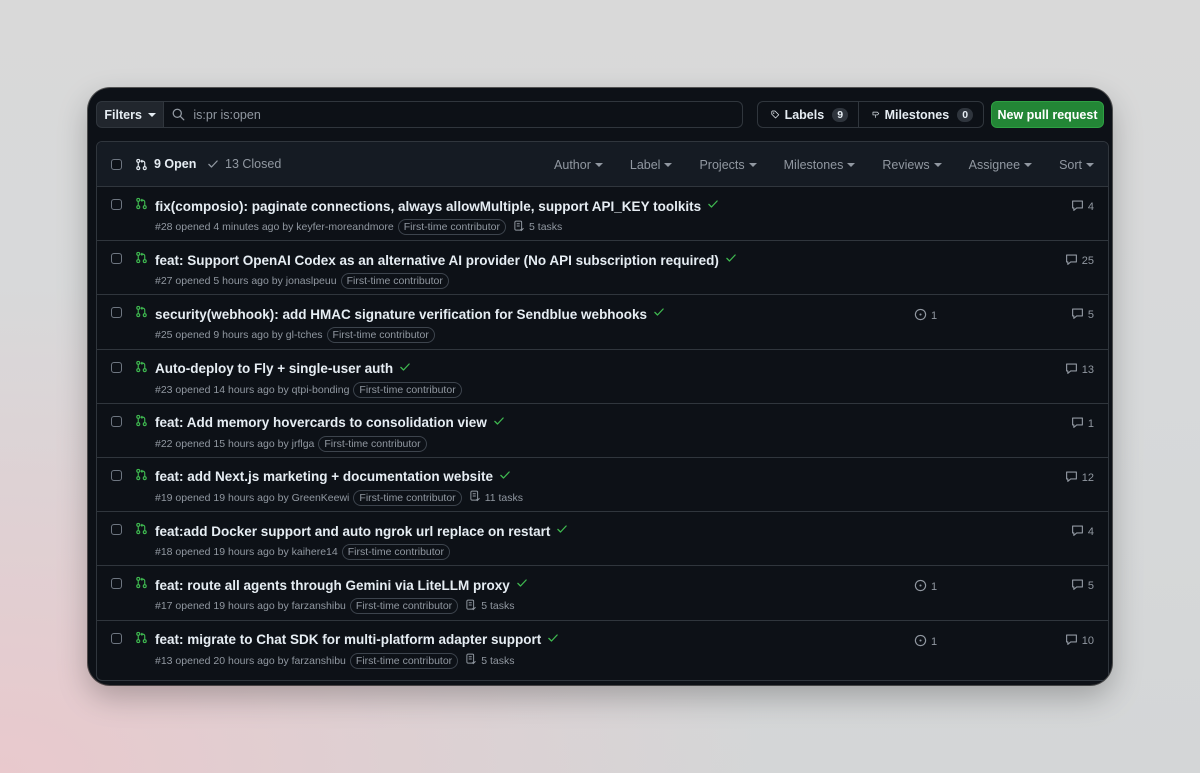 The width and height of the screenshot is (1200, 773). What do you see at coordinates (1079, 370) in the screenshot?
I see `comments-link: 13` at bounding box center [1079, 370].